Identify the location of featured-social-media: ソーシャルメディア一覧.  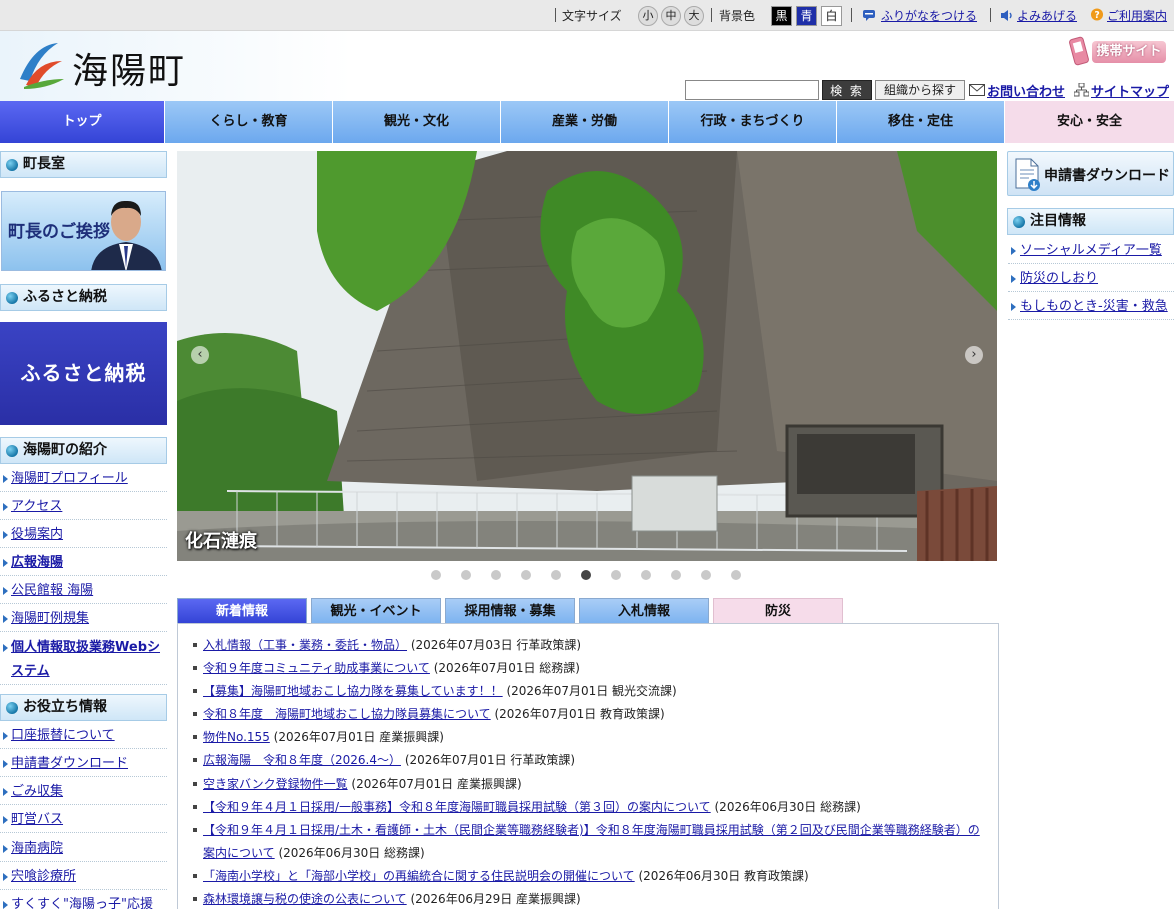
(1091, 251).